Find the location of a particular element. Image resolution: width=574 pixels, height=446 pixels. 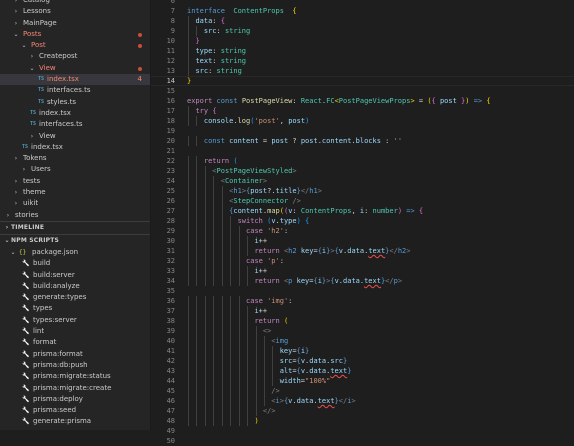

code-token: ?. is located at coordinates (271, 191).